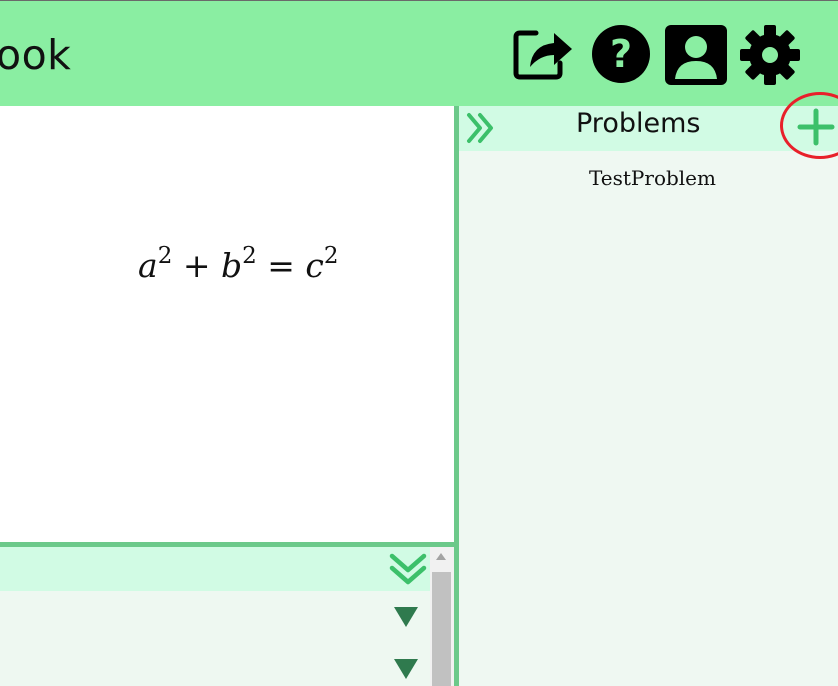 This screenshot has width=838, height=686. I want to click on help-icon: ?, so click(621, 54).